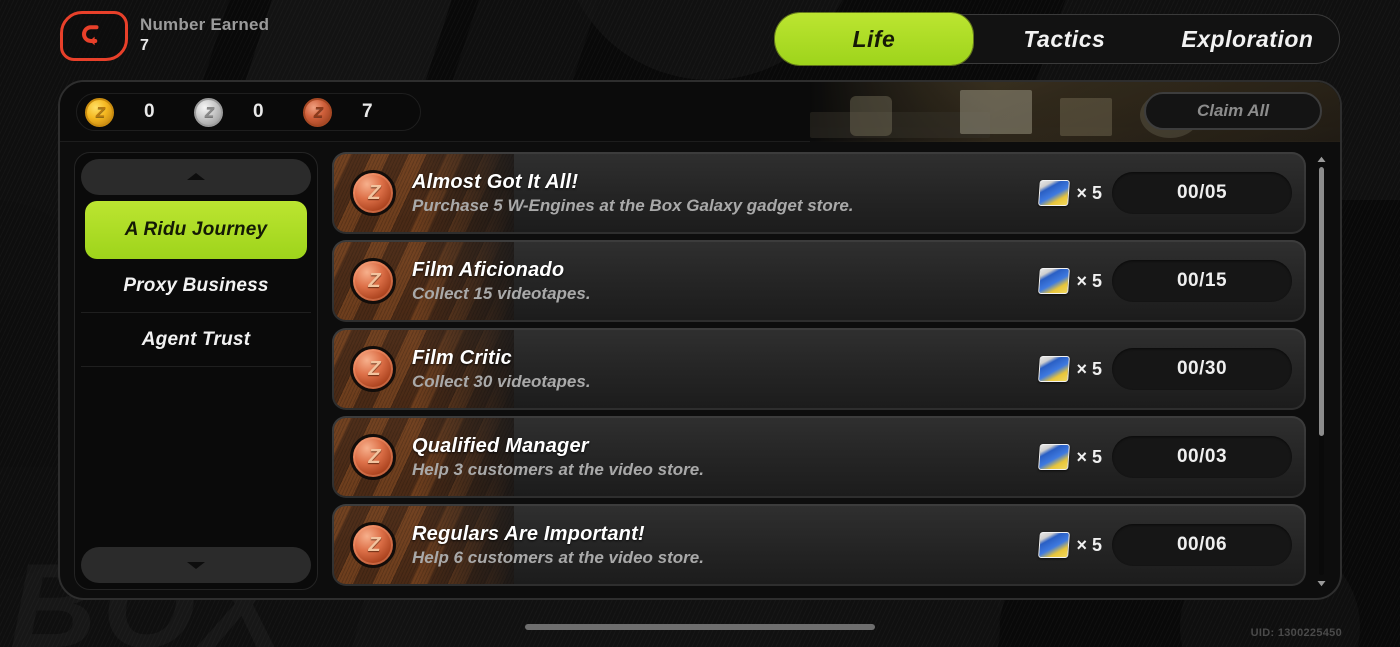 Image resolution: width=1400 pixels, height=647 pixels. What do you see at coordinates (528, 534) in the screenshot?
I see `achievement-title: Regulars Are Important!` at bounding box center [528, 534].